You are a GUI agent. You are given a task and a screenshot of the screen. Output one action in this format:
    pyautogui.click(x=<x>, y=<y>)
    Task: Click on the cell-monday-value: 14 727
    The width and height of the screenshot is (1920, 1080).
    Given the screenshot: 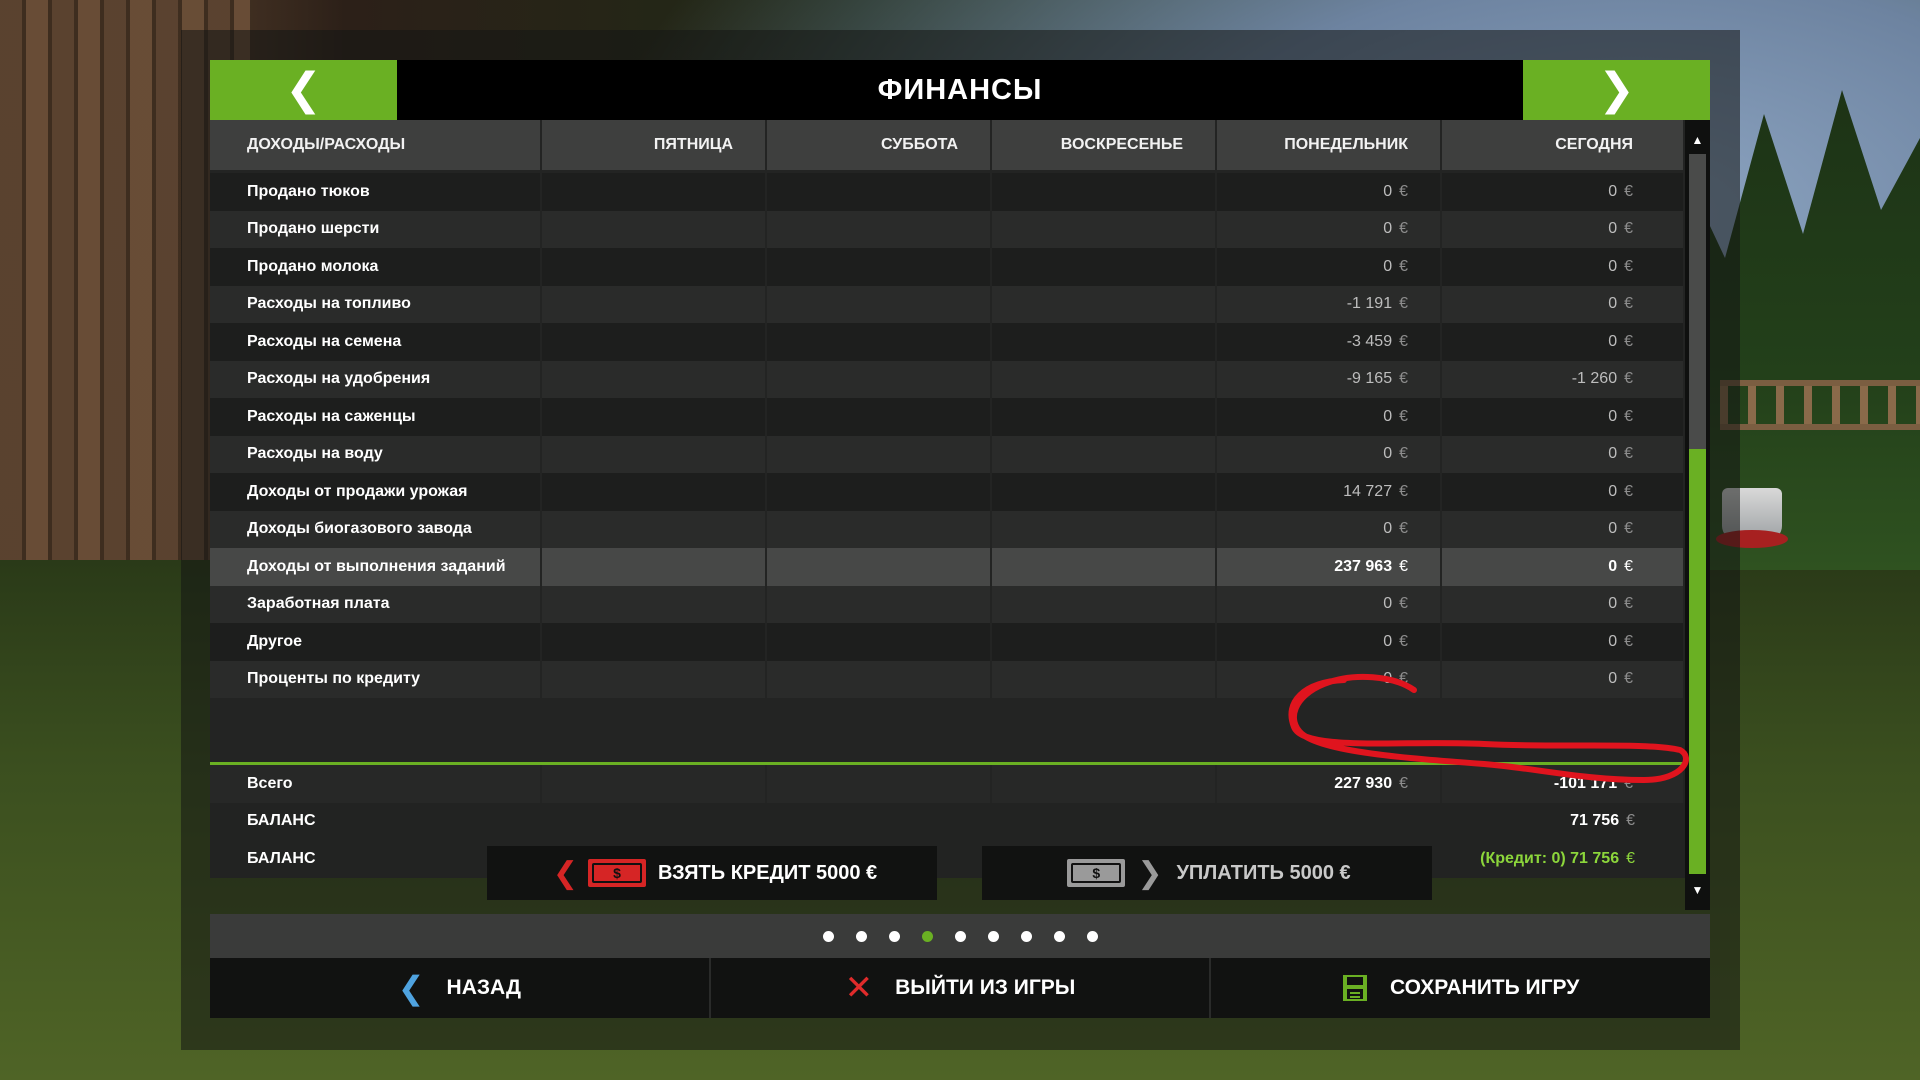 What is the action you would take?
    pyautogui.click(x=1368, y=491)
    